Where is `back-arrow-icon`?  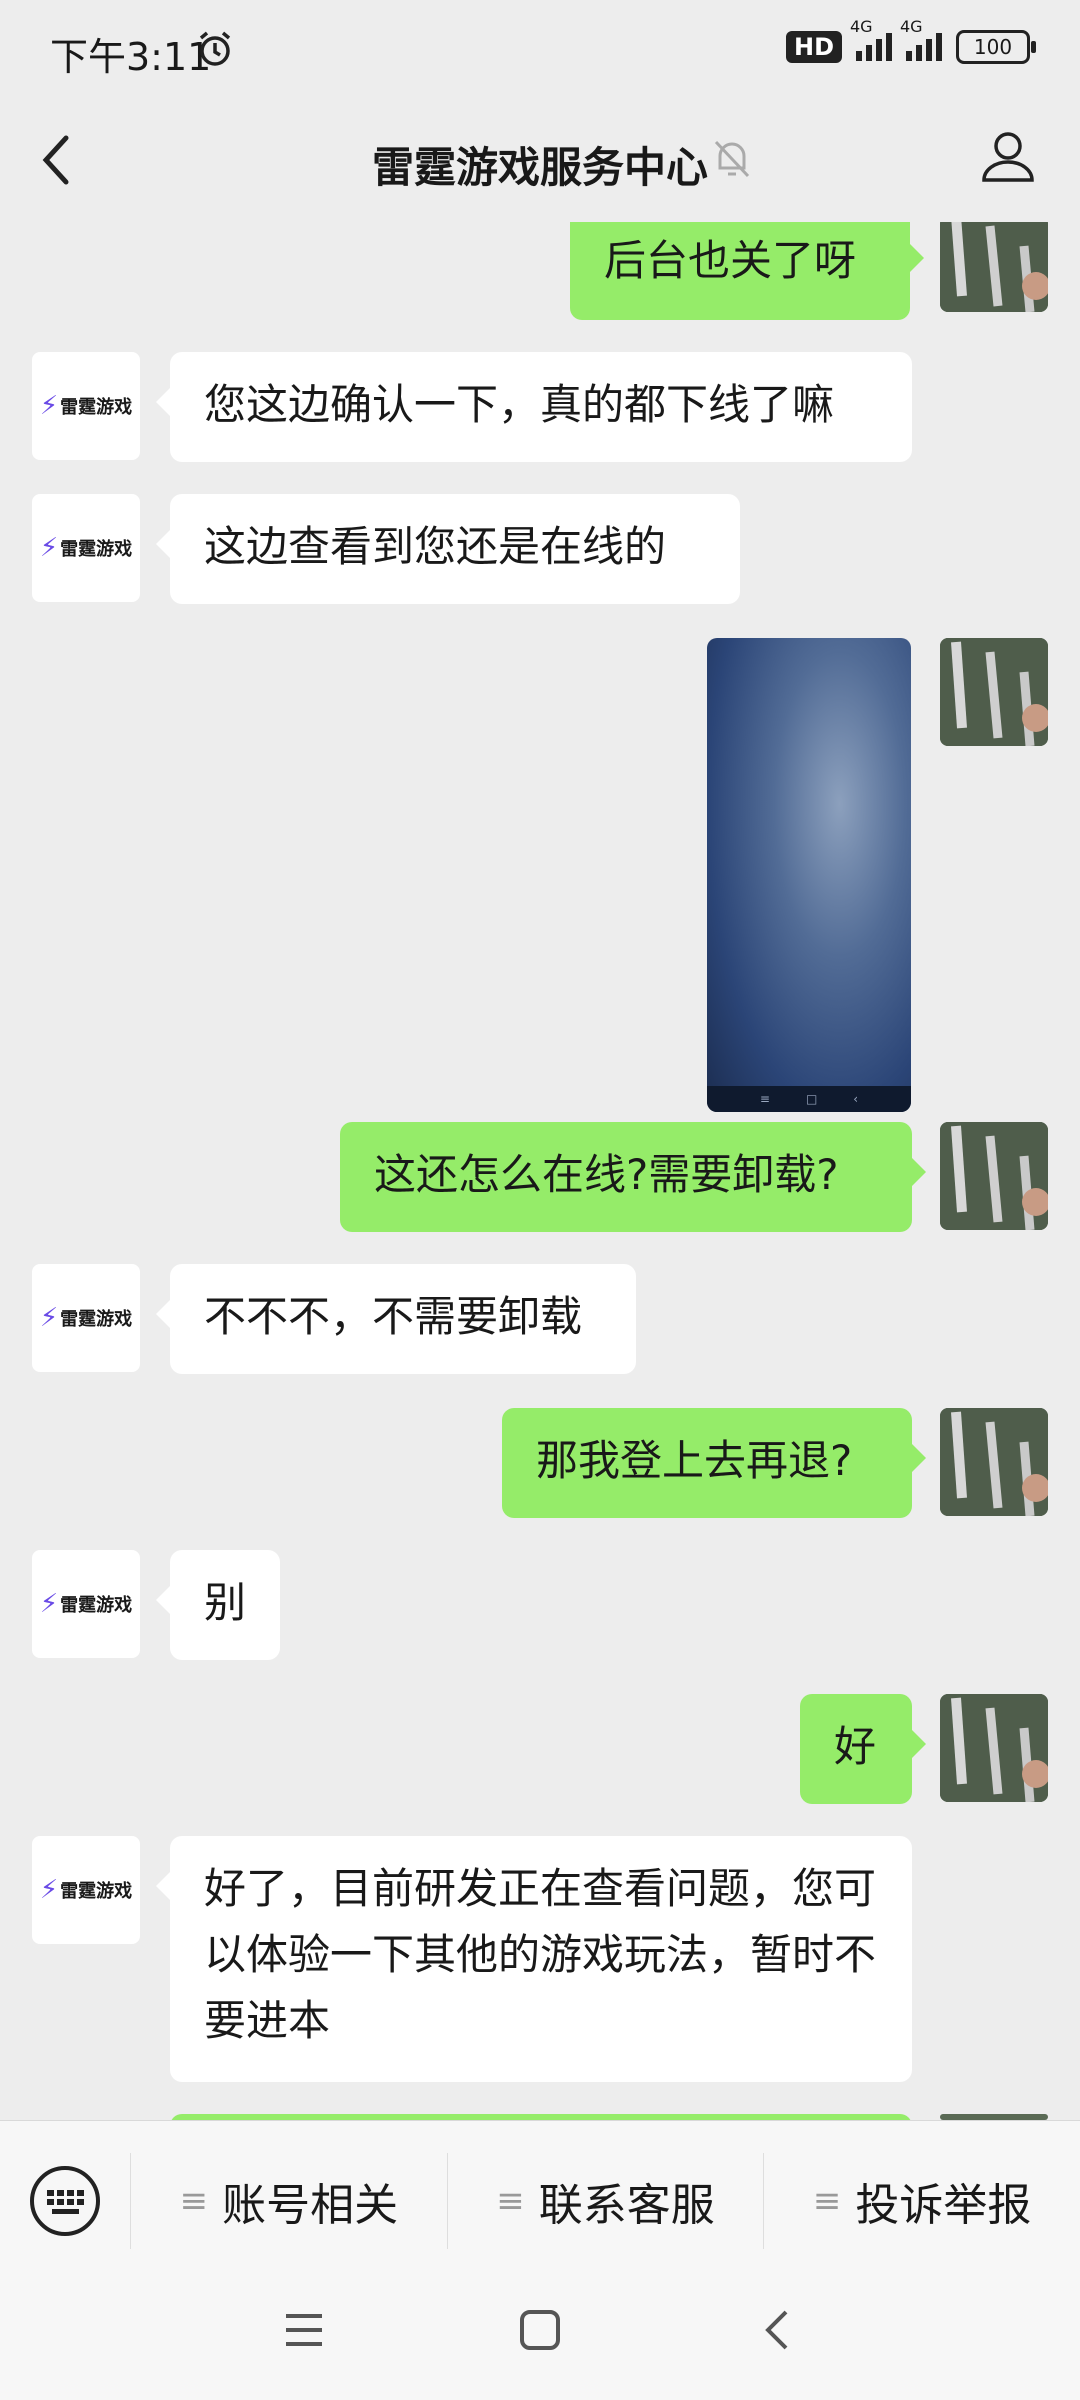
back-arrow-icon is located at coordinates (776, 2330).